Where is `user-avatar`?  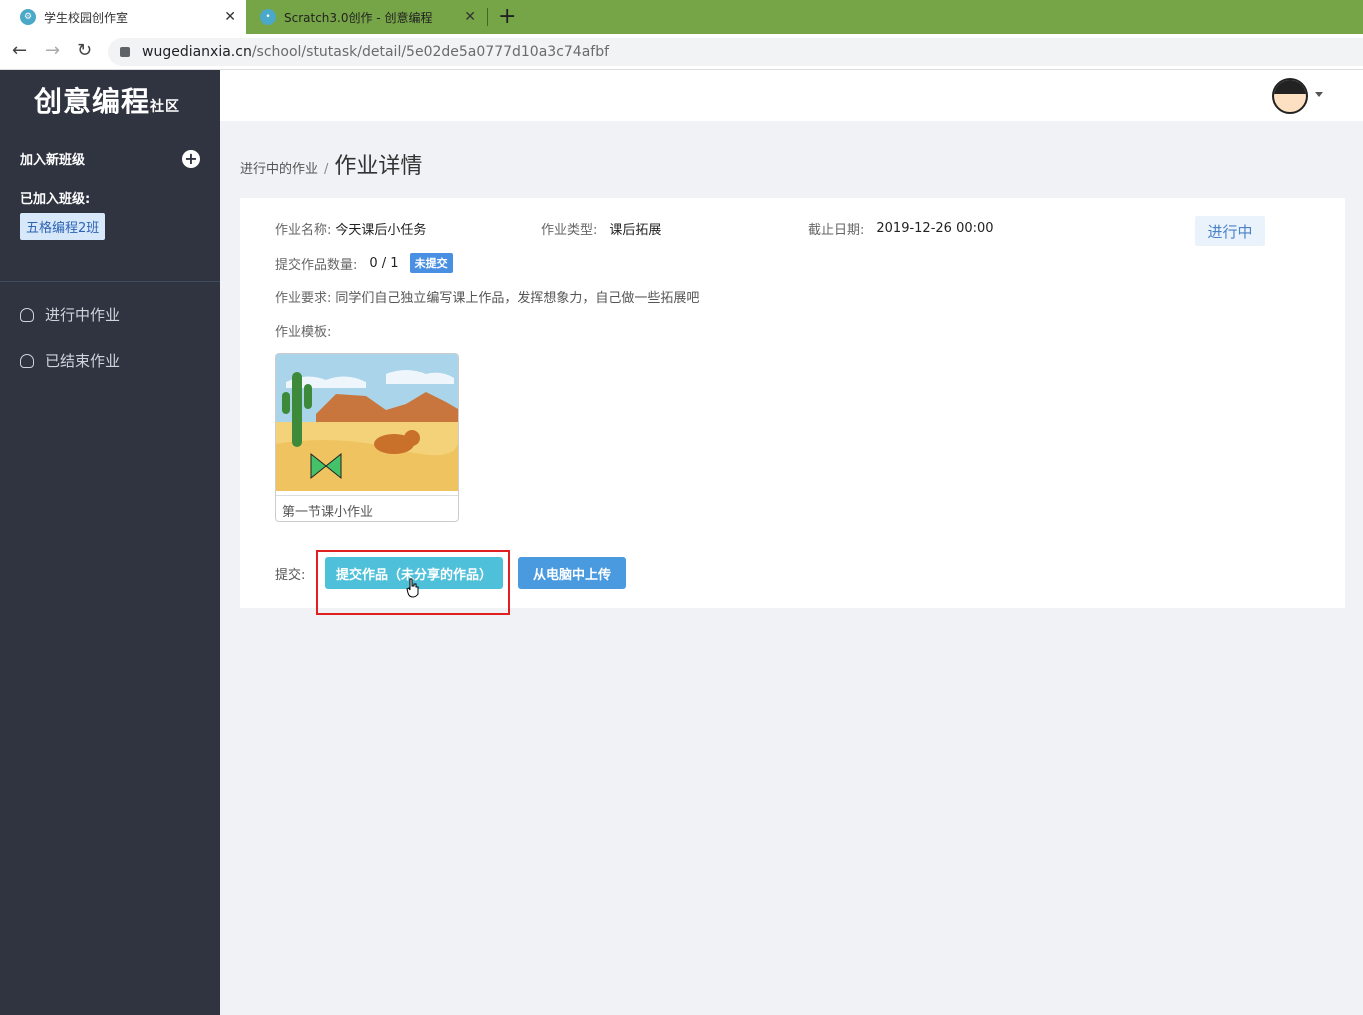
user-avatar is located at coordinates (1290, 96).